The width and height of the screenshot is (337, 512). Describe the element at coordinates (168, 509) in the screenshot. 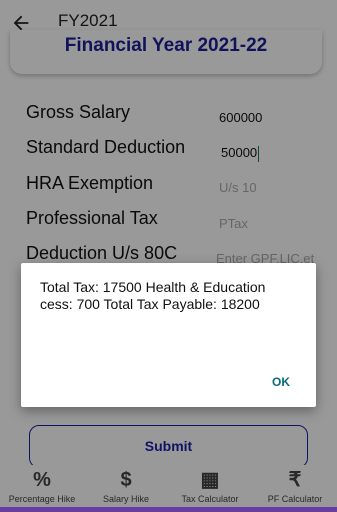

I see `system-nav-strip` at that location.